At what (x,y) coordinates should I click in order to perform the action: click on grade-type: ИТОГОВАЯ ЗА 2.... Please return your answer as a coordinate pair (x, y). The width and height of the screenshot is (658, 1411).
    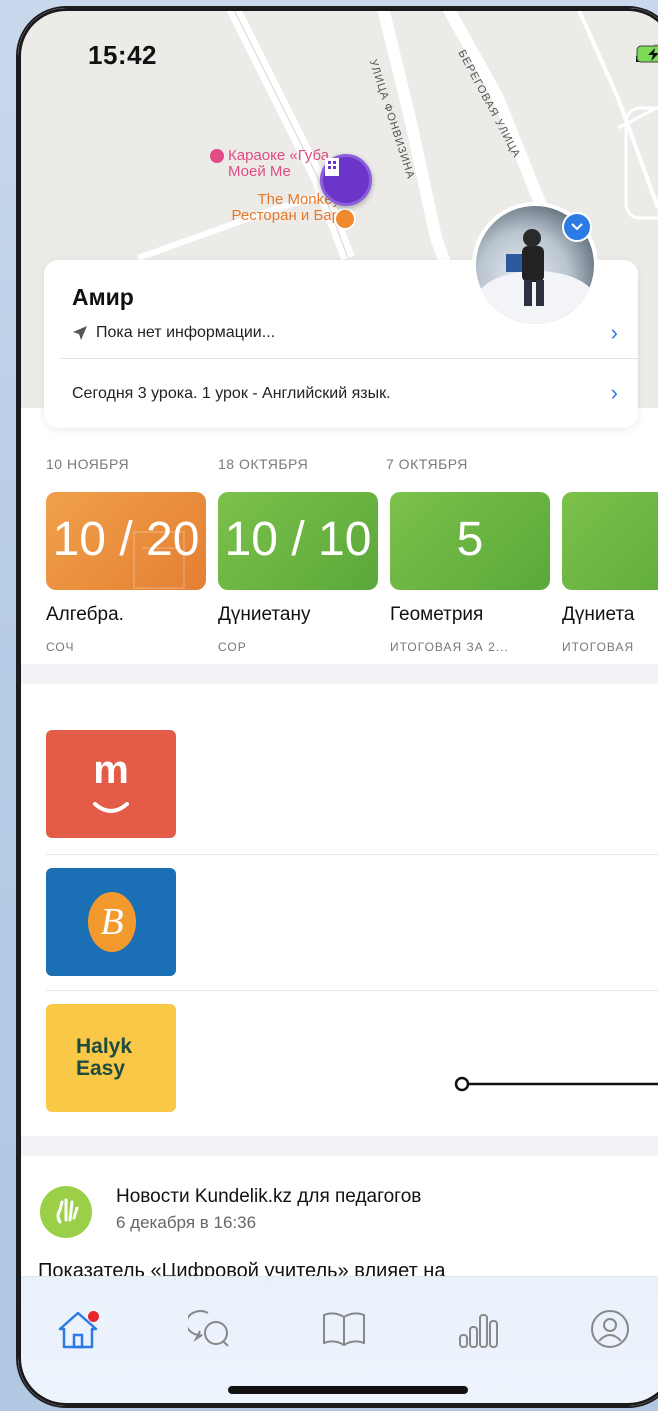
    Looking at the image, I should click on (449, 647).